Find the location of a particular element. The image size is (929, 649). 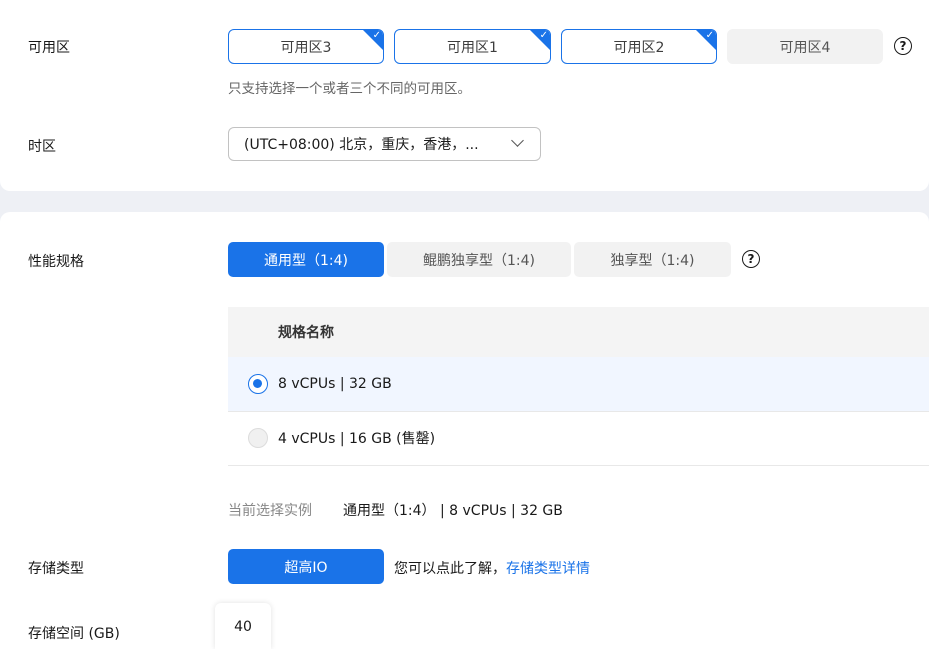

storage-info: 您可以点此了解，存储类型详情 is located at coordinates (492, 568).